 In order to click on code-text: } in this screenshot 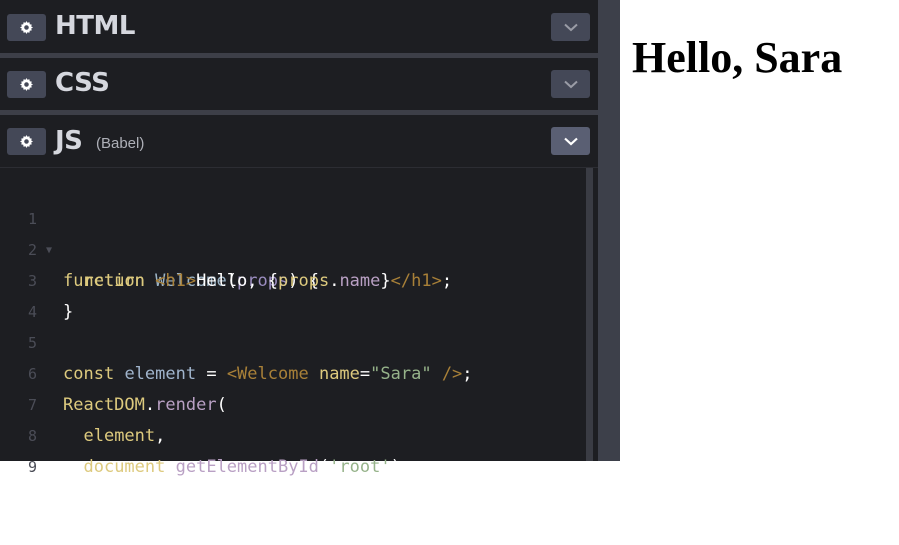, I will do `click(68, 312)`.